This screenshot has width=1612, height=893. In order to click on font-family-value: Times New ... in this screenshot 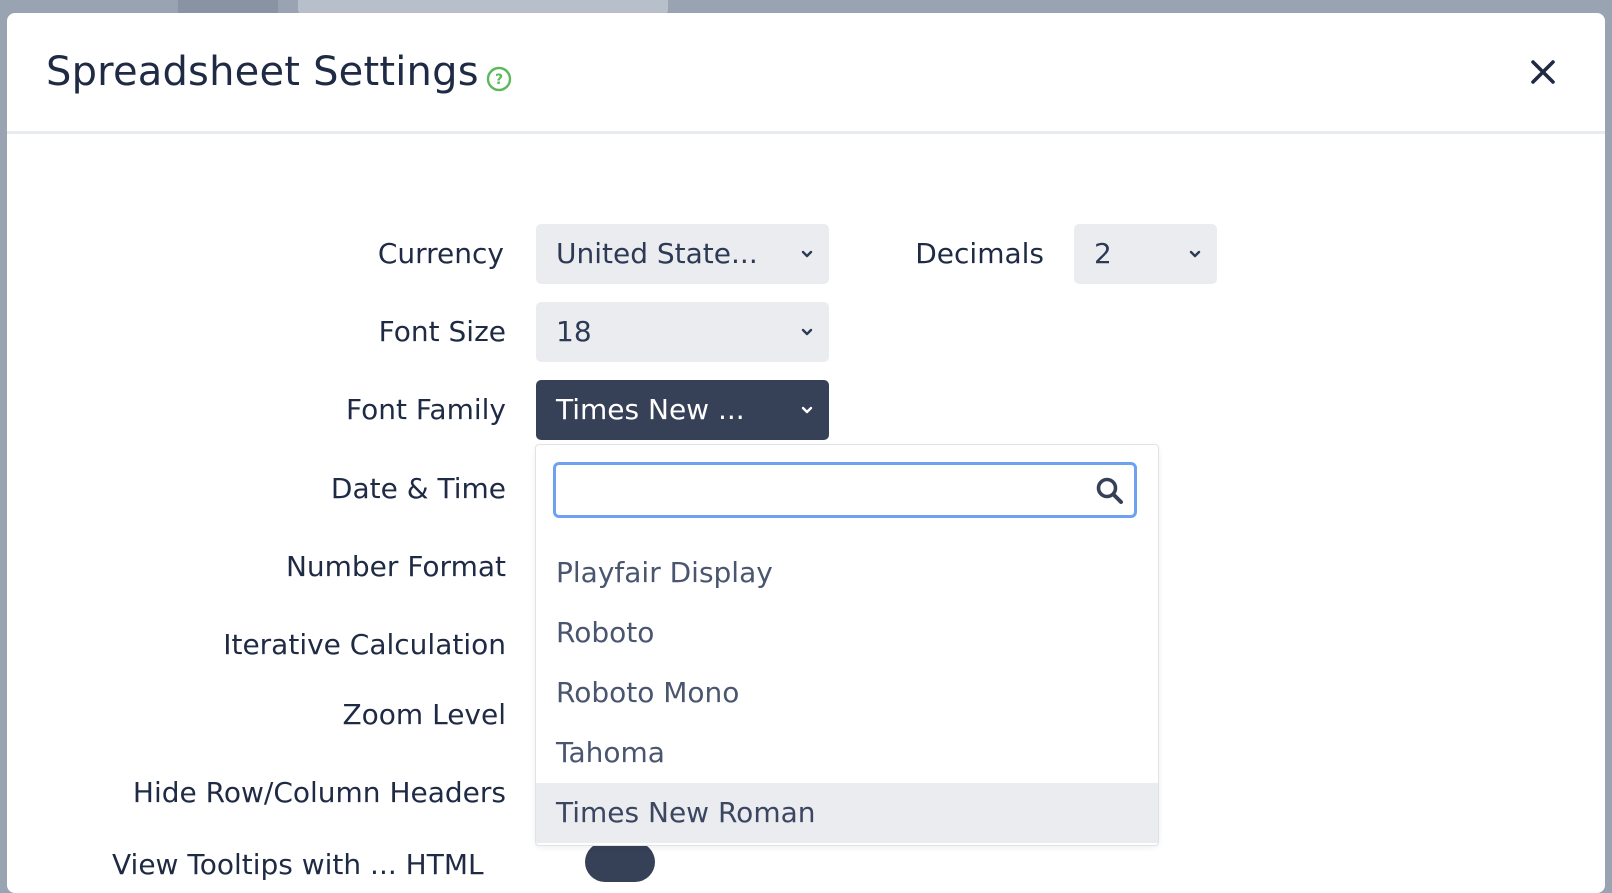, I will do `click(650, 409)`.